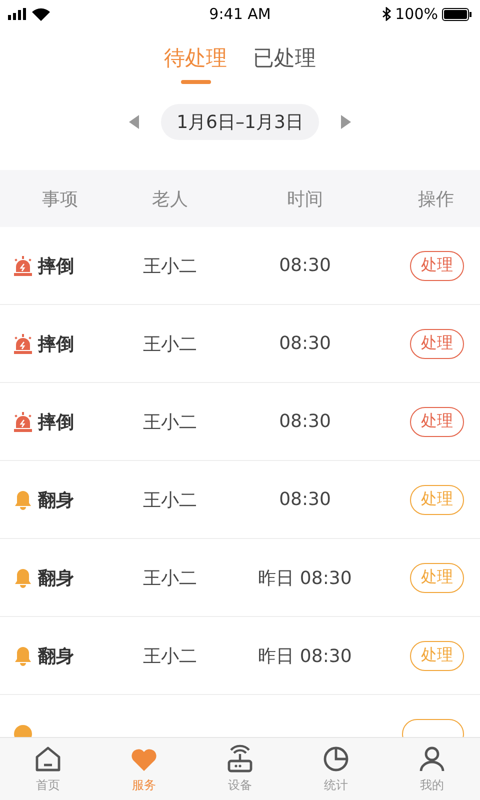 Image resolution: width=480 pixels, height=800 pixels. What do you see at coordinates (170, 199) in the screenshot?
I see `column-header: 老人` at bounding box center [170, 199].